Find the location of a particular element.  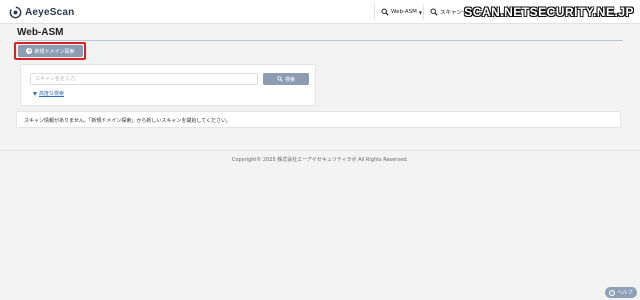

search-button-label: 検索 is located at coordinates (289, 79).